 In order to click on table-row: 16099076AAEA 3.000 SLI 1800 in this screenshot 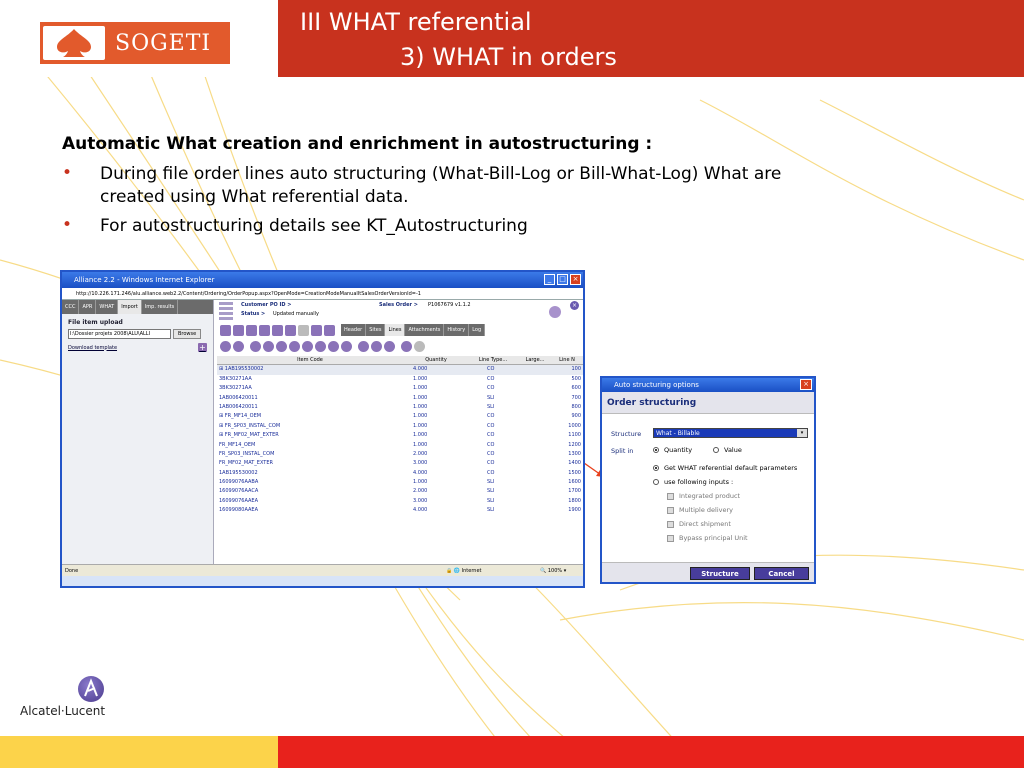, I will do `click(400, 501)`.